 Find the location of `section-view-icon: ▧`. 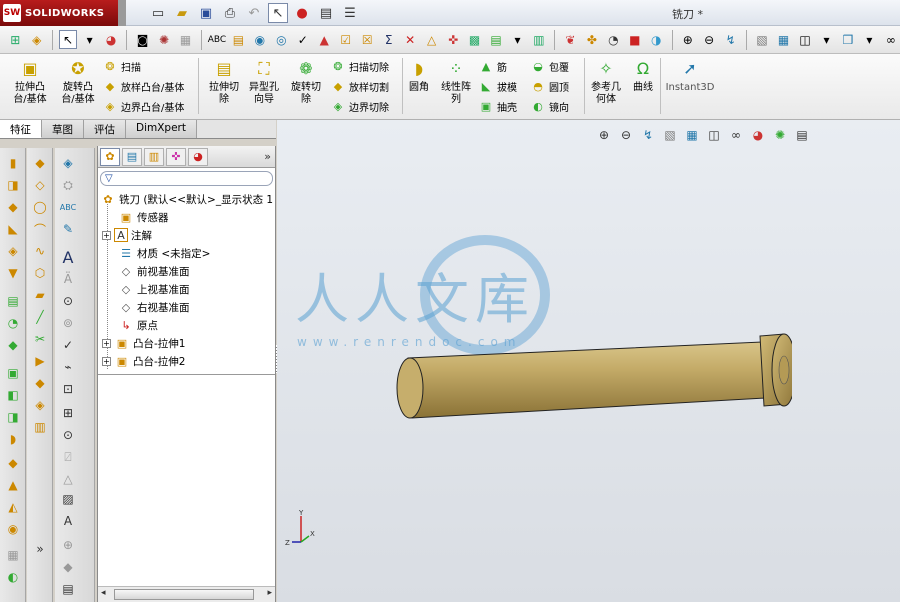

section-view-icon: ▧ is located at coordinates (670, 135).